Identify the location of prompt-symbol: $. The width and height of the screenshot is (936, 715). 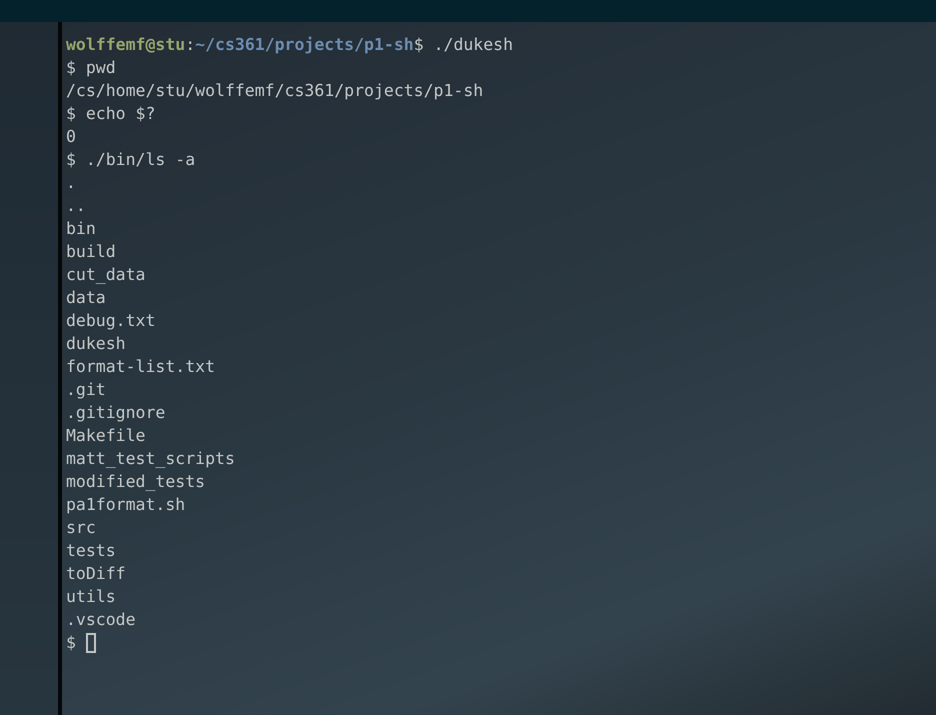
(71, 643).